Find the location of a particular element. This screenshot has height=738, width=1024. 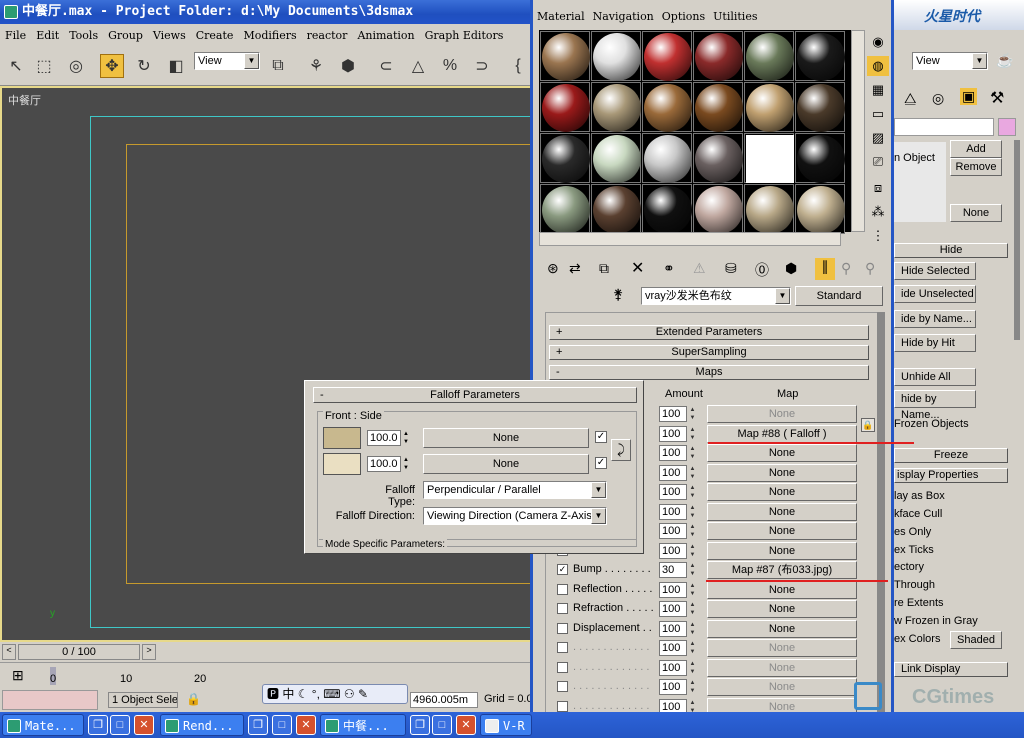

menu-animation: Animation is located at coordinates (385, 36).